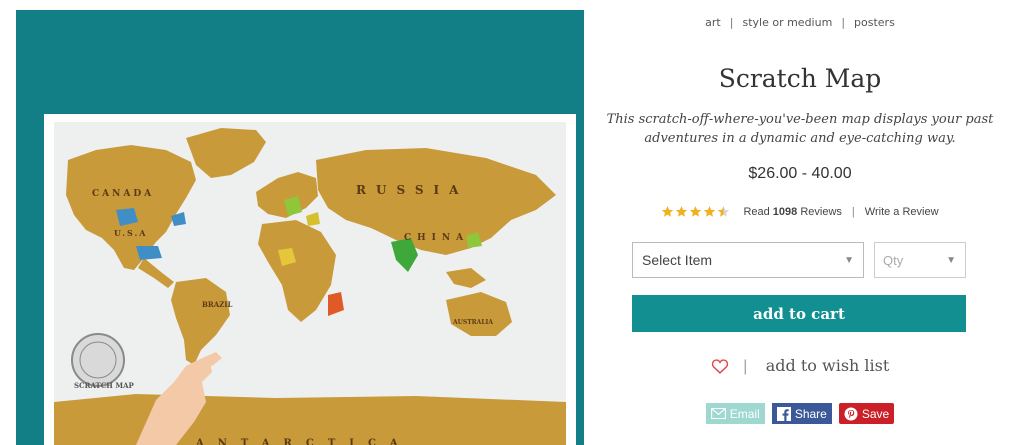 The image size is (1024, 445). Describe the element at coordinates (436, 238) in the screenshot. I see `map-label-china: CHINA` at that location.